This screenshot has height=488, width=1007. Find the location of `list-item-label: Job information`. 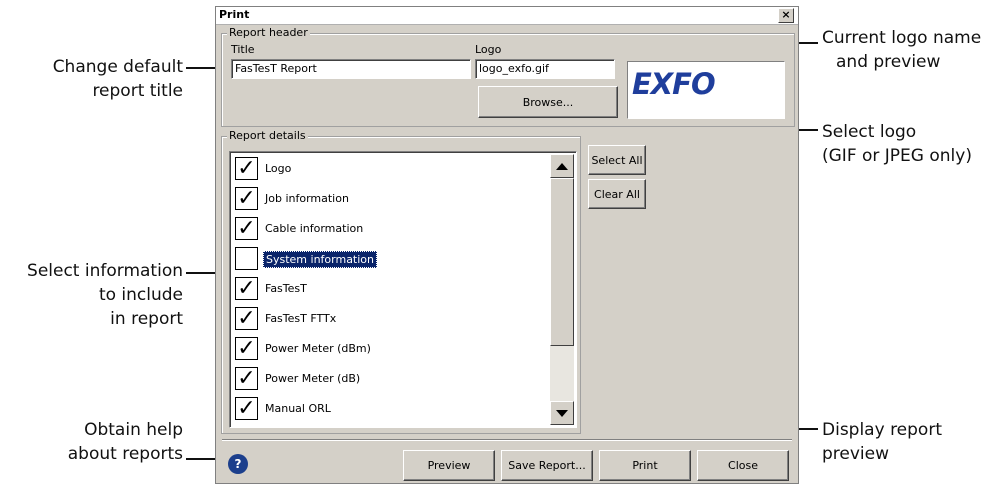

list-item-label: Job information is located at coordinates (307, 198).